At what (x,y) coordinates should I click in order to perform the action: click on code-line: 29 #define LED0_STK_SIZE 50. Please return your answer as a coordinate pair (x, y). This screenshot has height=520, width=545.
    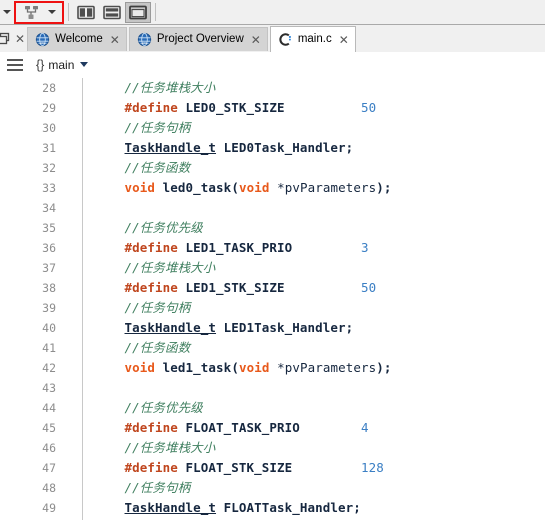
    Looking at the image, I should click on (272, 108).